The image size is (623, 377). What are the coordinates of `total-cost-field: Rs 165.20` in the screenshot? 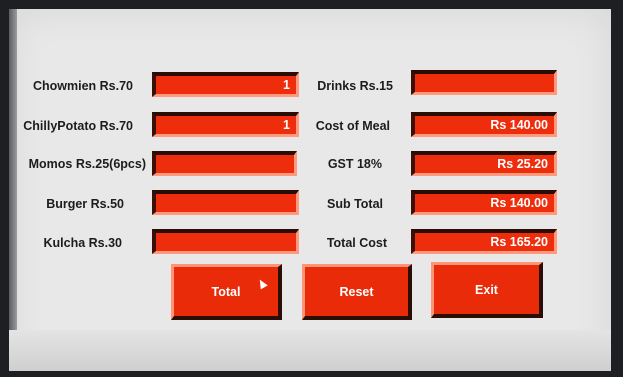 It's located at (484, 241).